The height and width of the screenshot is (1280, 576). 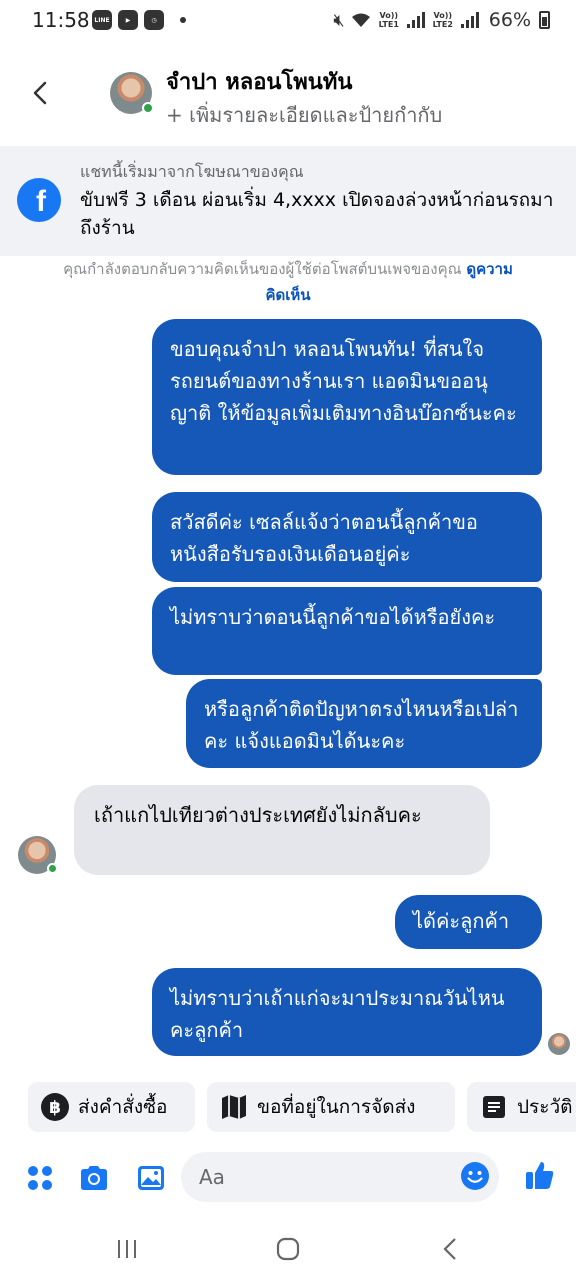 What do you see at coordinates (123, 1107) in the screenshot?
I see `quick-action-label: ส่งคำสั่งซื้อ` at bounding box center [123, 1107].